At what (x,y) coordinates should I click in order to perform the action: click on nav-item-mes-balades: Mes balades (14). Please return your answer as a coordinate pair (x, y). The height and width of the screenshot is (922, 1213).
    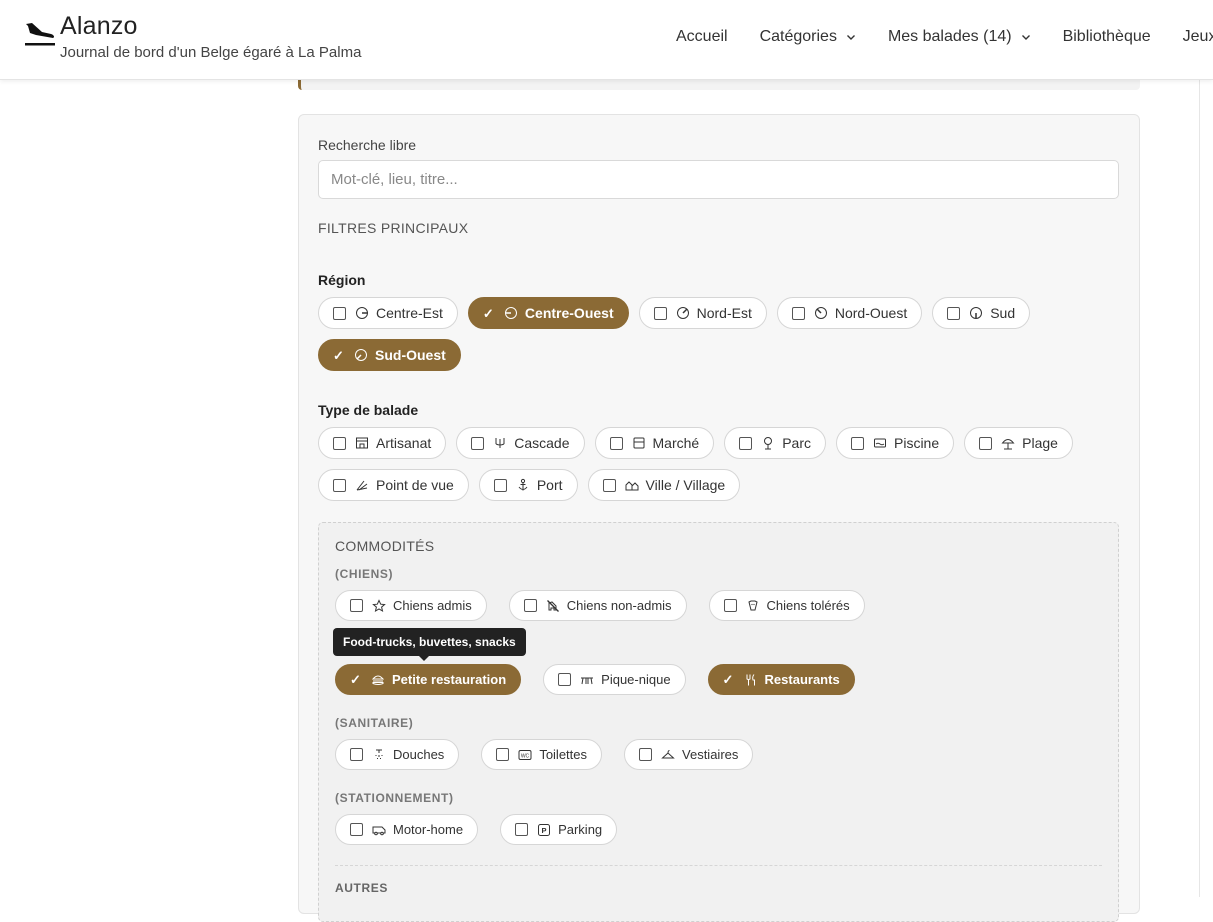
    Looking at the image, I should click on (959, 37).